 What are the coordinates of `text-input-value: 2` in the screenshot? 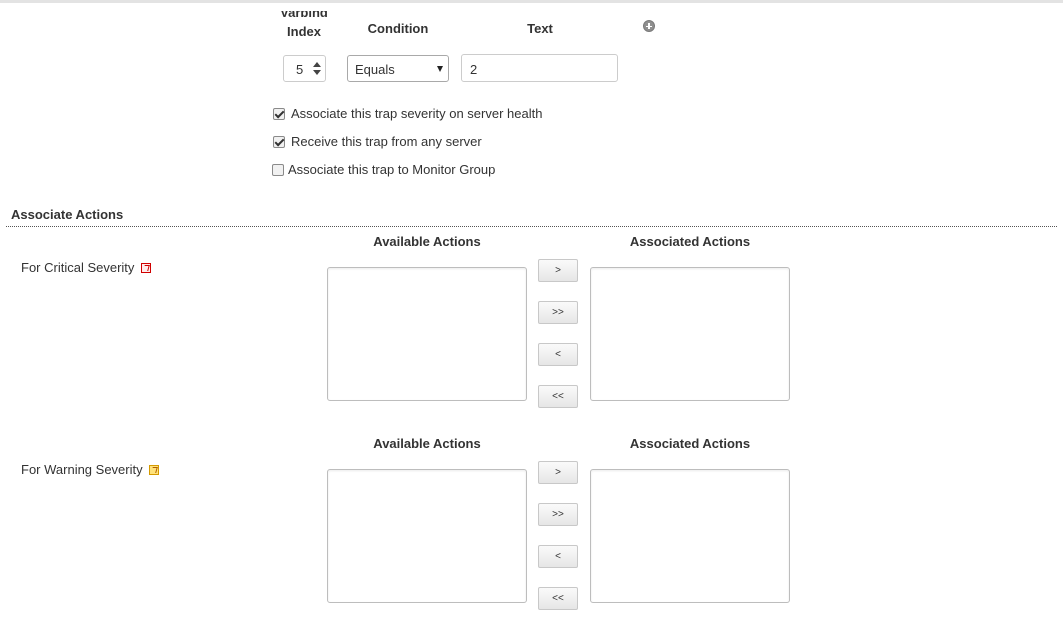 It's located at (474, 69).